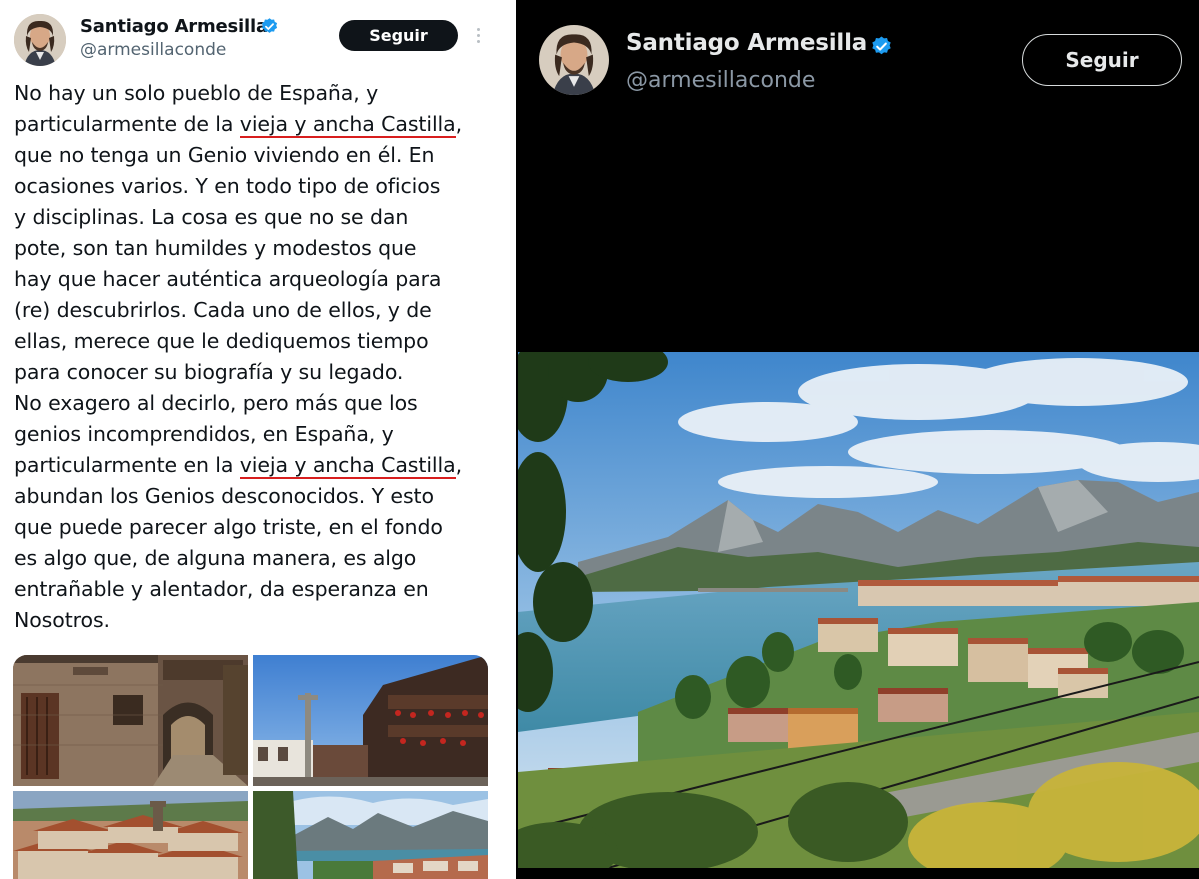  I want to click on tweet-text-line: pote, son tan humildes y modestos que, so click(215, 248).